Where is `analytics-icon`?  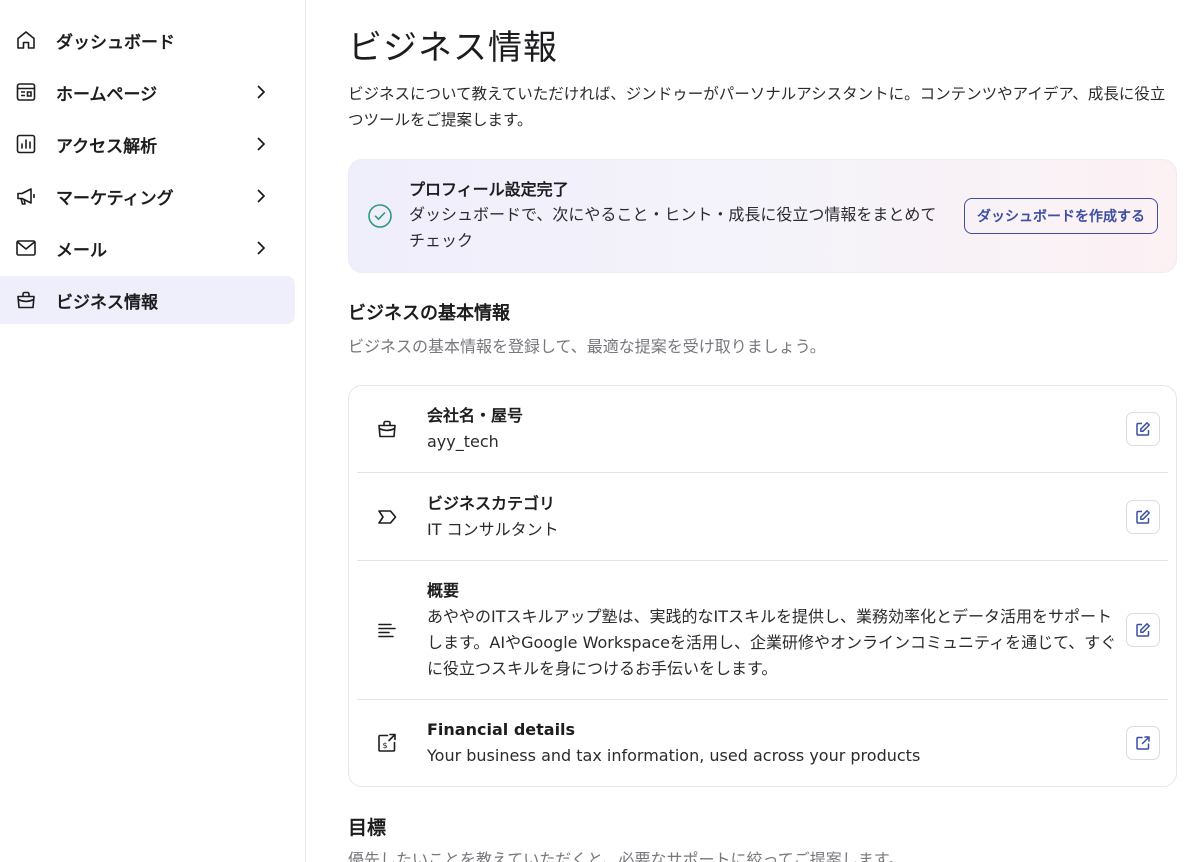 analytics-icon is located at coordinates (26, 144).